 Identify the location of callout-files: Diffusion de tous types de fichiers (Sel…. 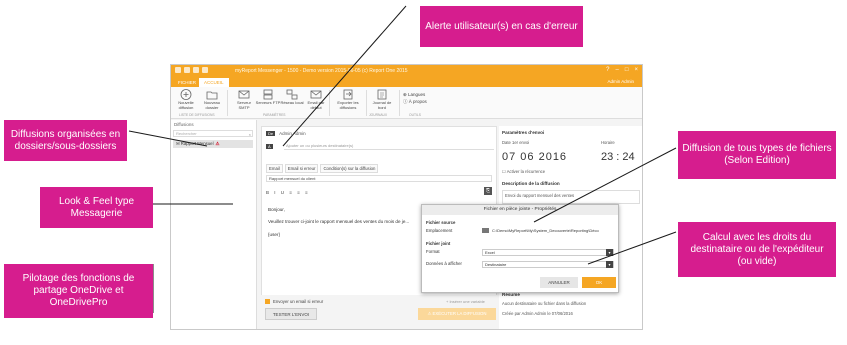
(757, 155).